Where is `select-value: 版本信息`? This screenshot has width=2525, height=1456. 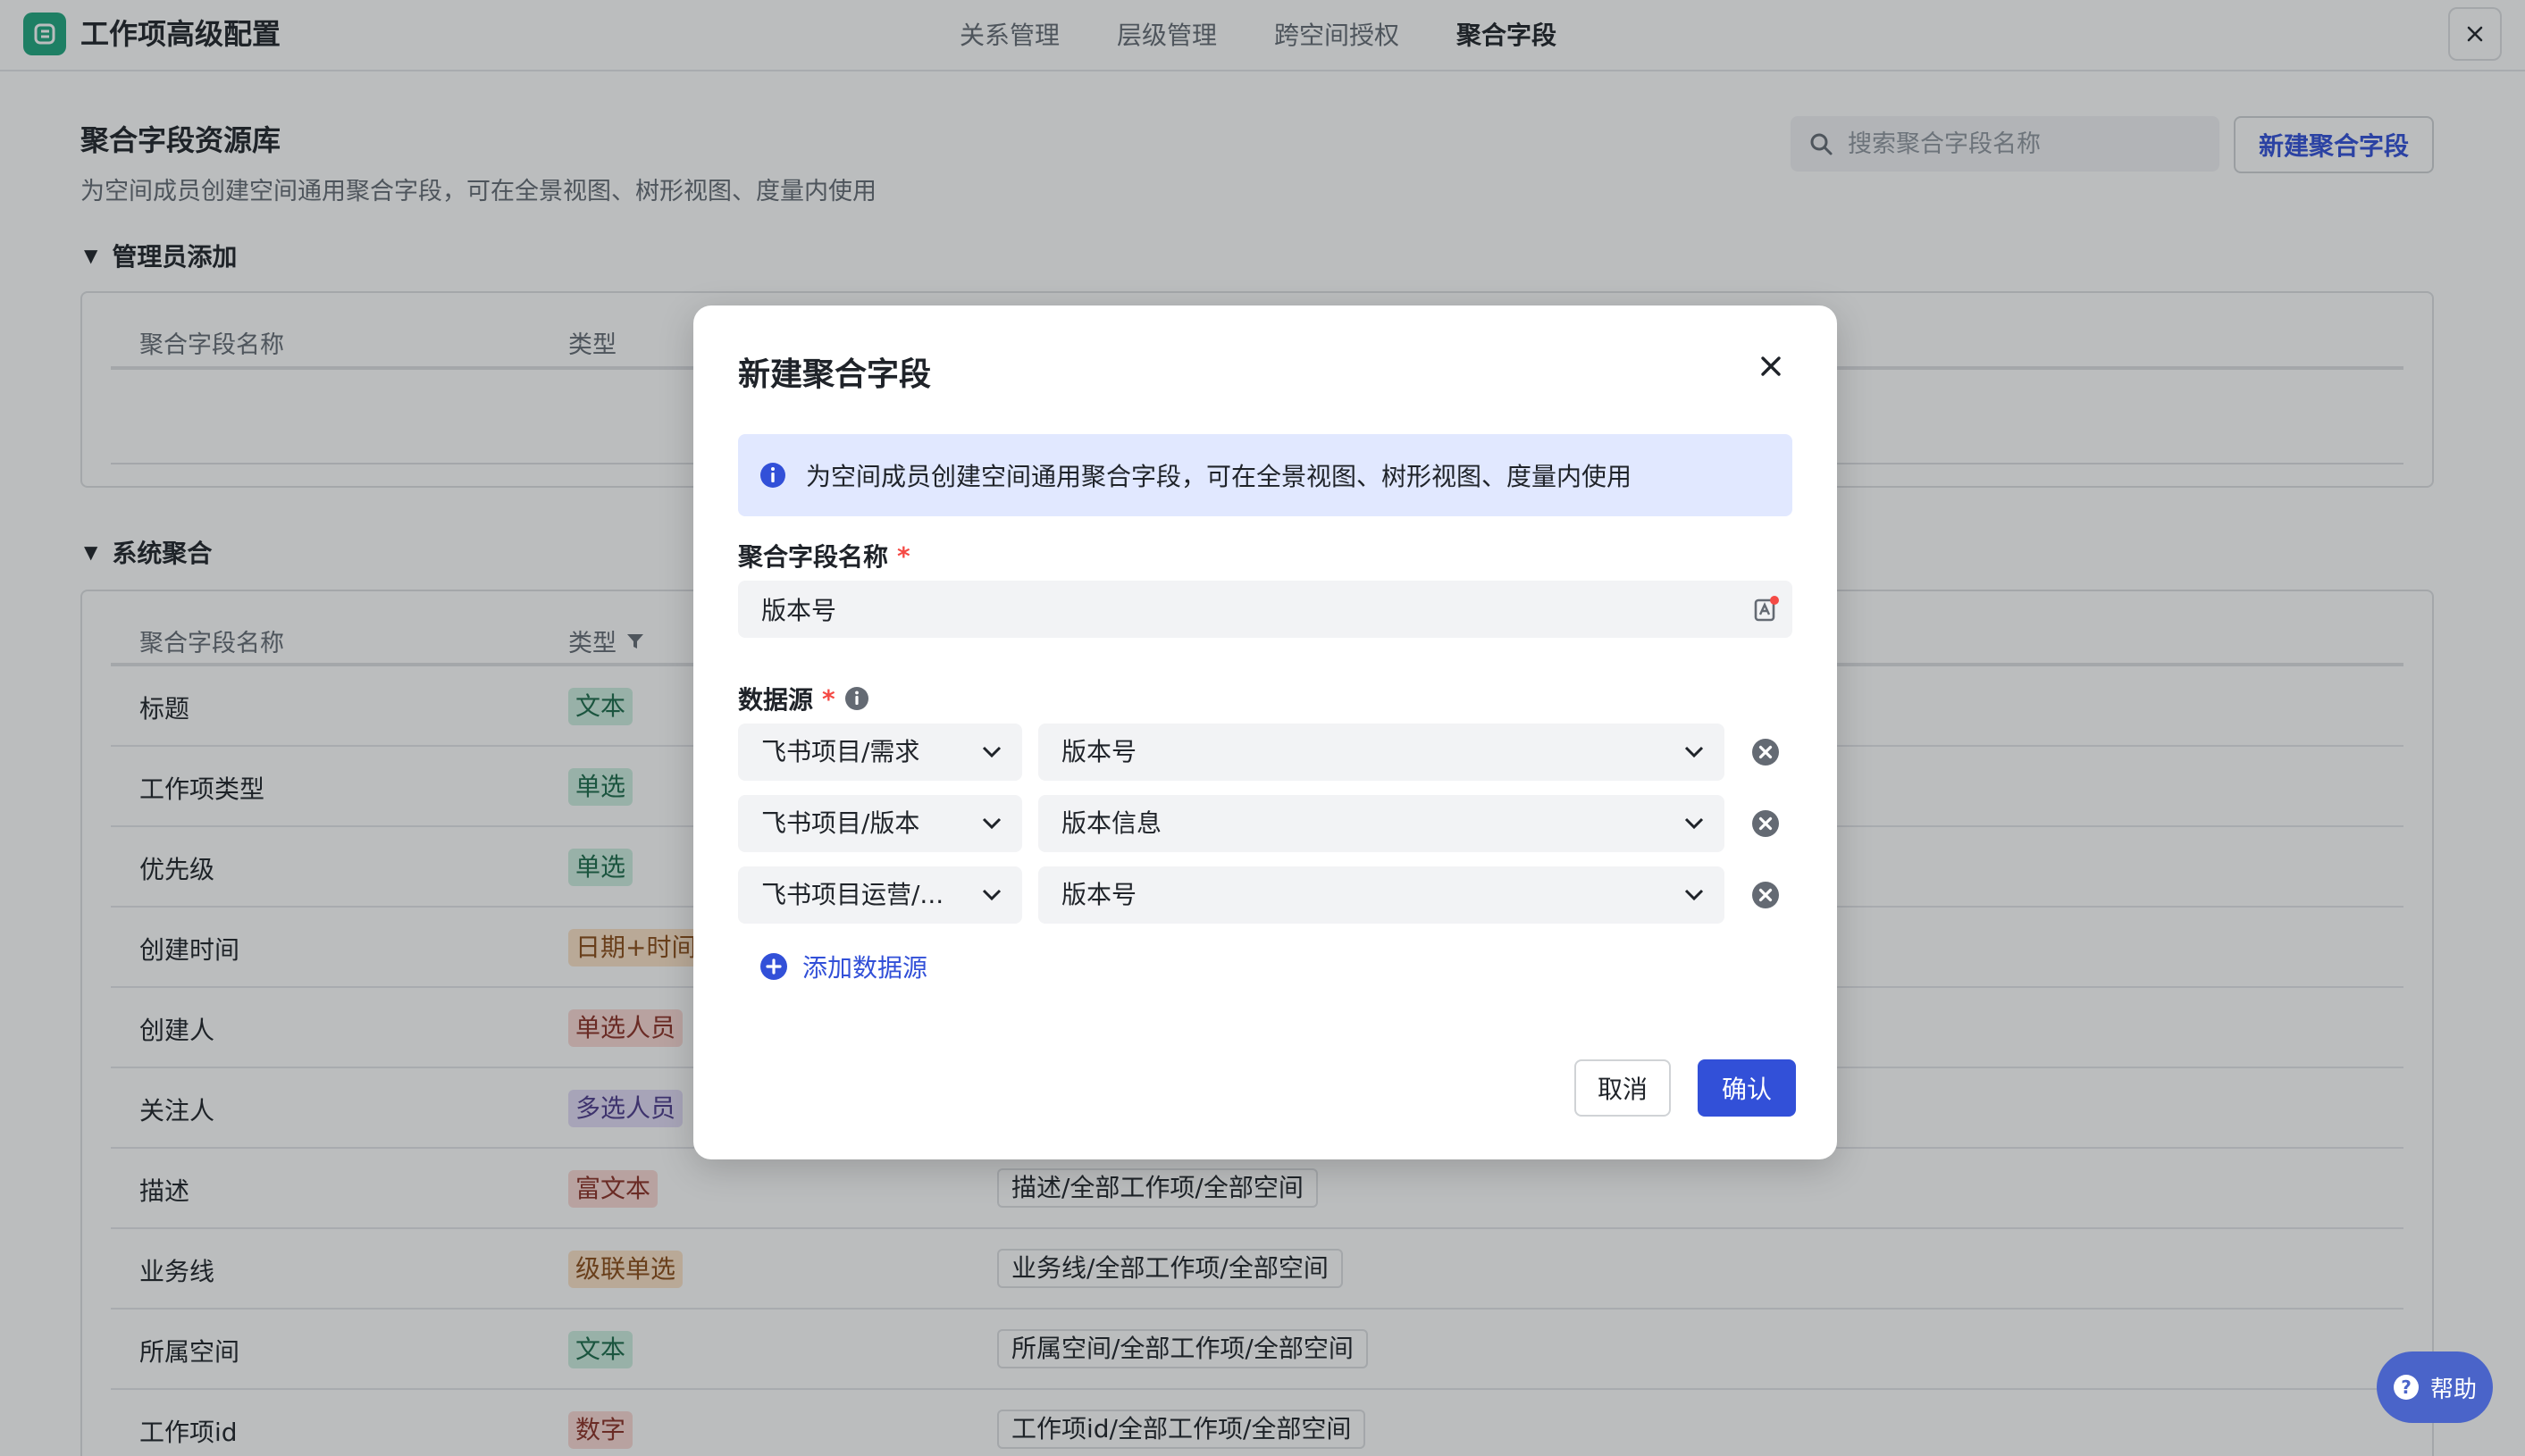 select-value: 版本信息 is located at coordinates (1111, 823).